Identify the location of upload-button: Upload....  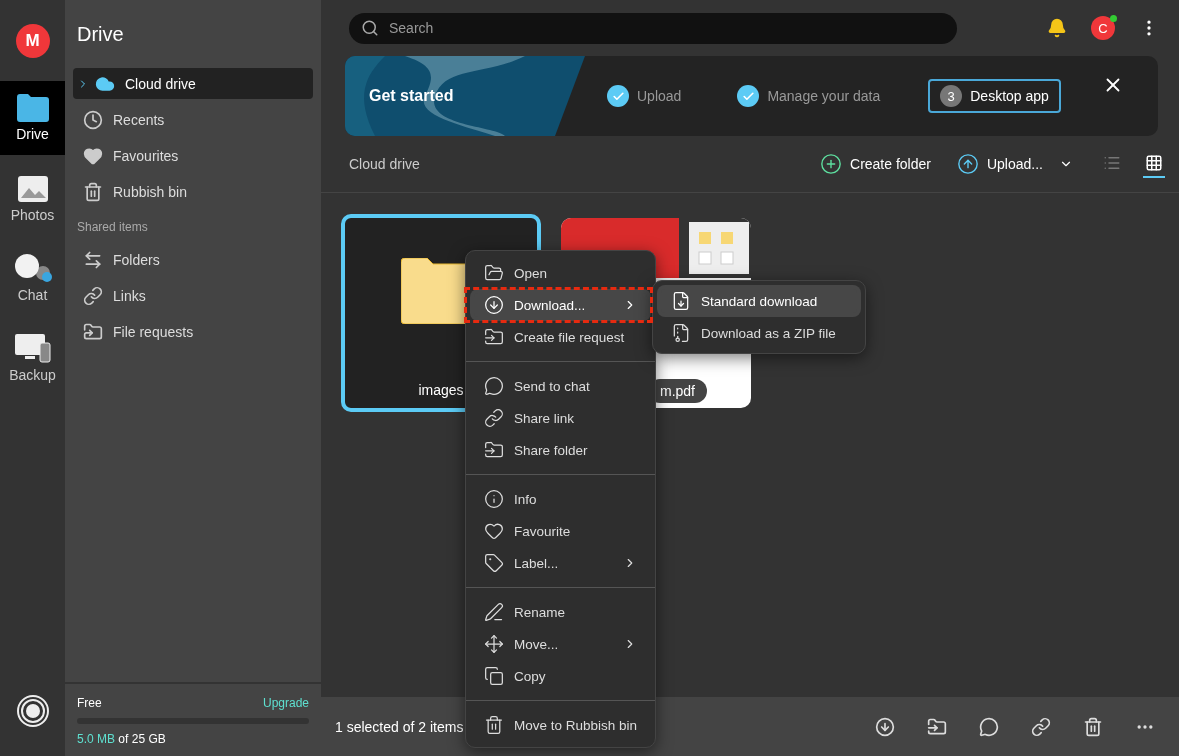
(1014, 164).